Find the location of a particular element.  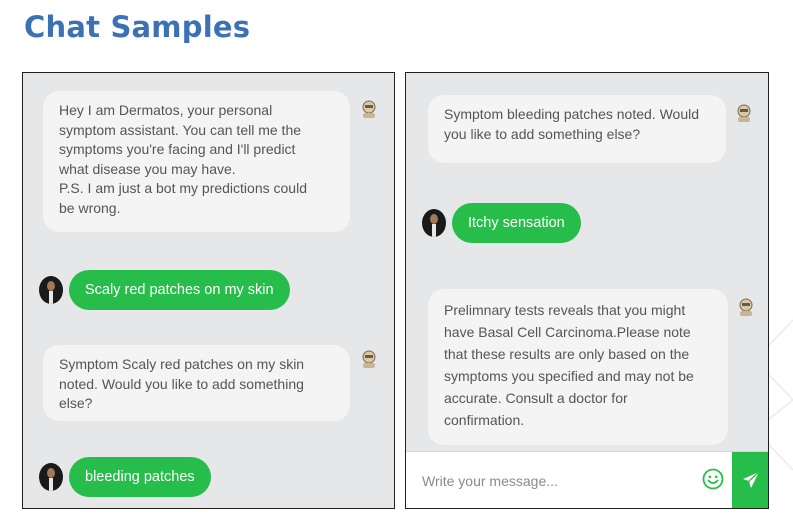

user-message: Scaly red patches on my skin is located at coordinates (179, 290).